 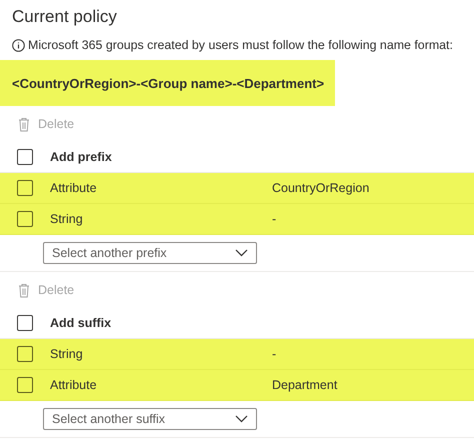 I want to click on info-icon, so click(x=18, y=45).